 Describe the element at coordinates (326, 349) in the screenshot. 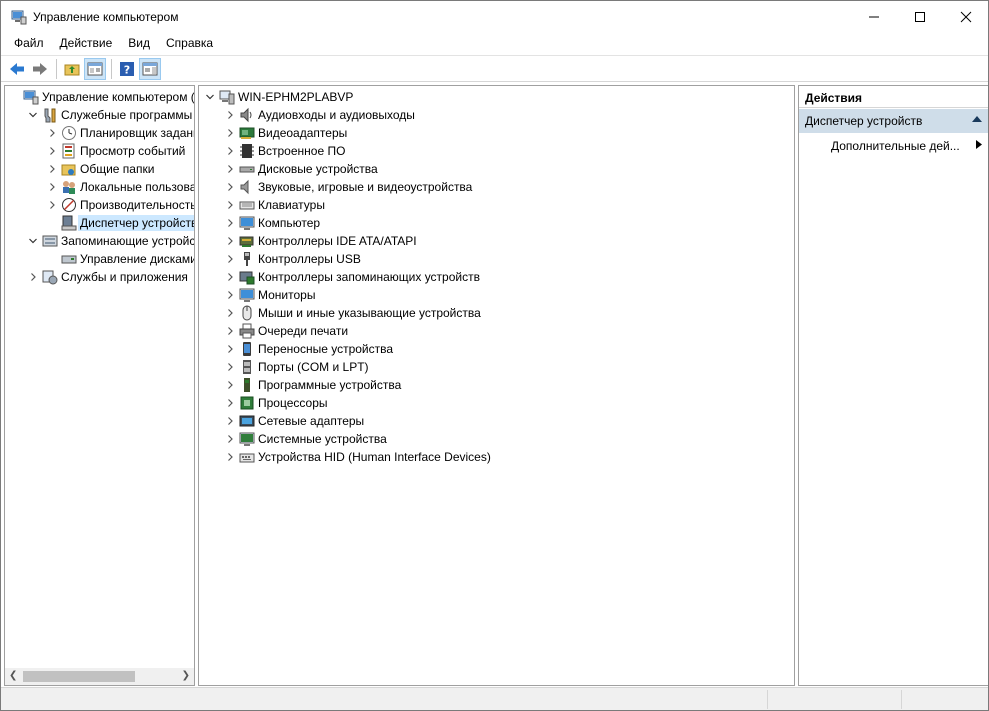

I see `tree-item-label: Переносные устройства` at that location.